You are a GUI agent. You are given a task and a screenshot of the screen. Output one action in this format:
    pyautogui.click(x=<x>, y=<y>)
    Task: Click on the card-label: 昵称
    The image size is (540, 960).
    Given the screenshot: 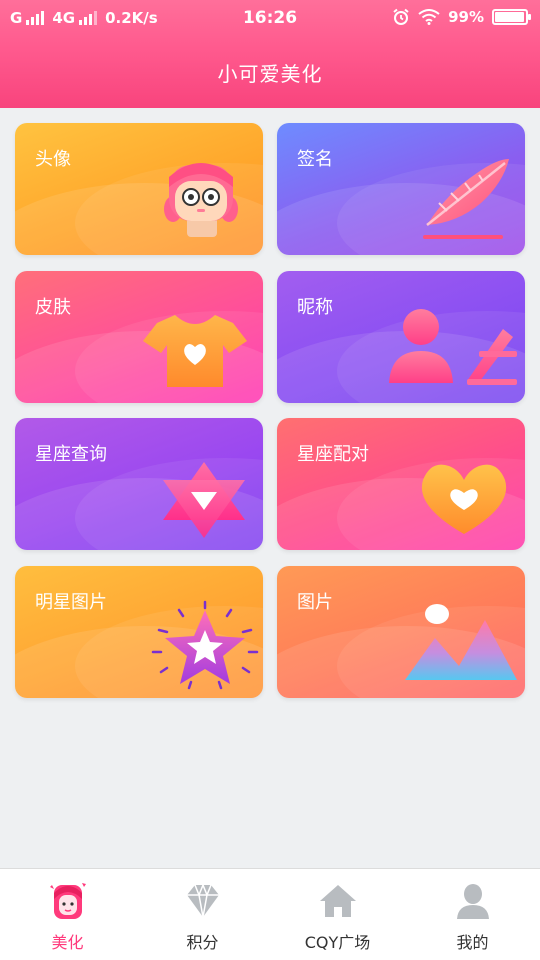 What is the action you would take?
    pyautogui.click(x=315, y=307)
    